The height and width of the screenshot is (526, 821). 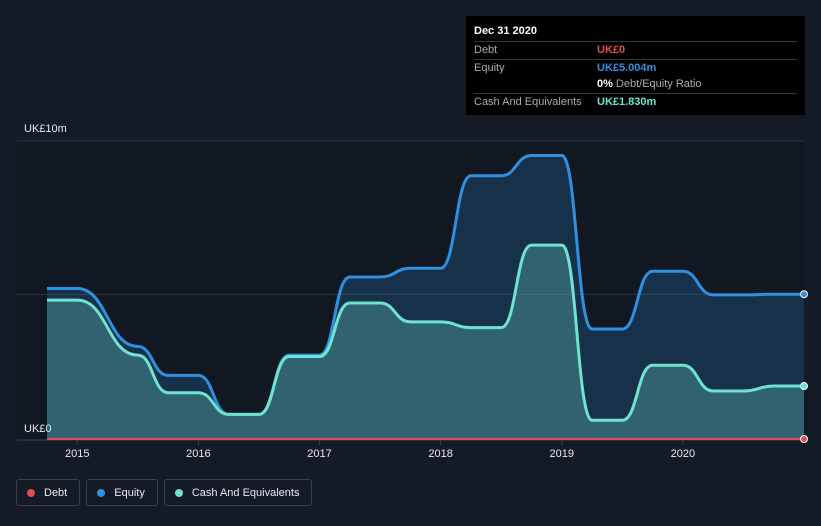 I want to click on legend-item-cash: Cash And Equivalents, so click(x=238, y=492).